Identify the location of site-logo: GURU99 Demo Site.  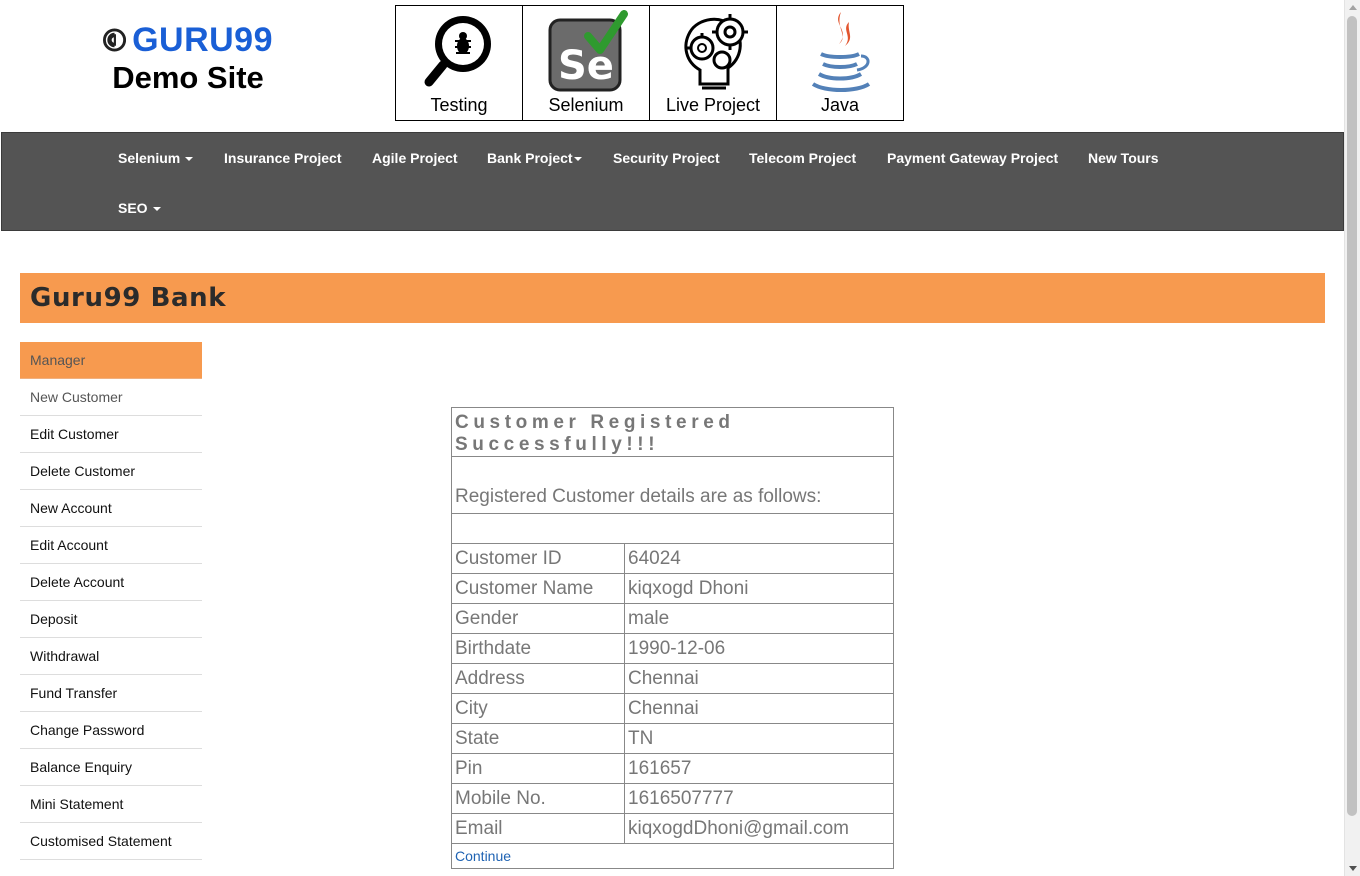
(188, 58).